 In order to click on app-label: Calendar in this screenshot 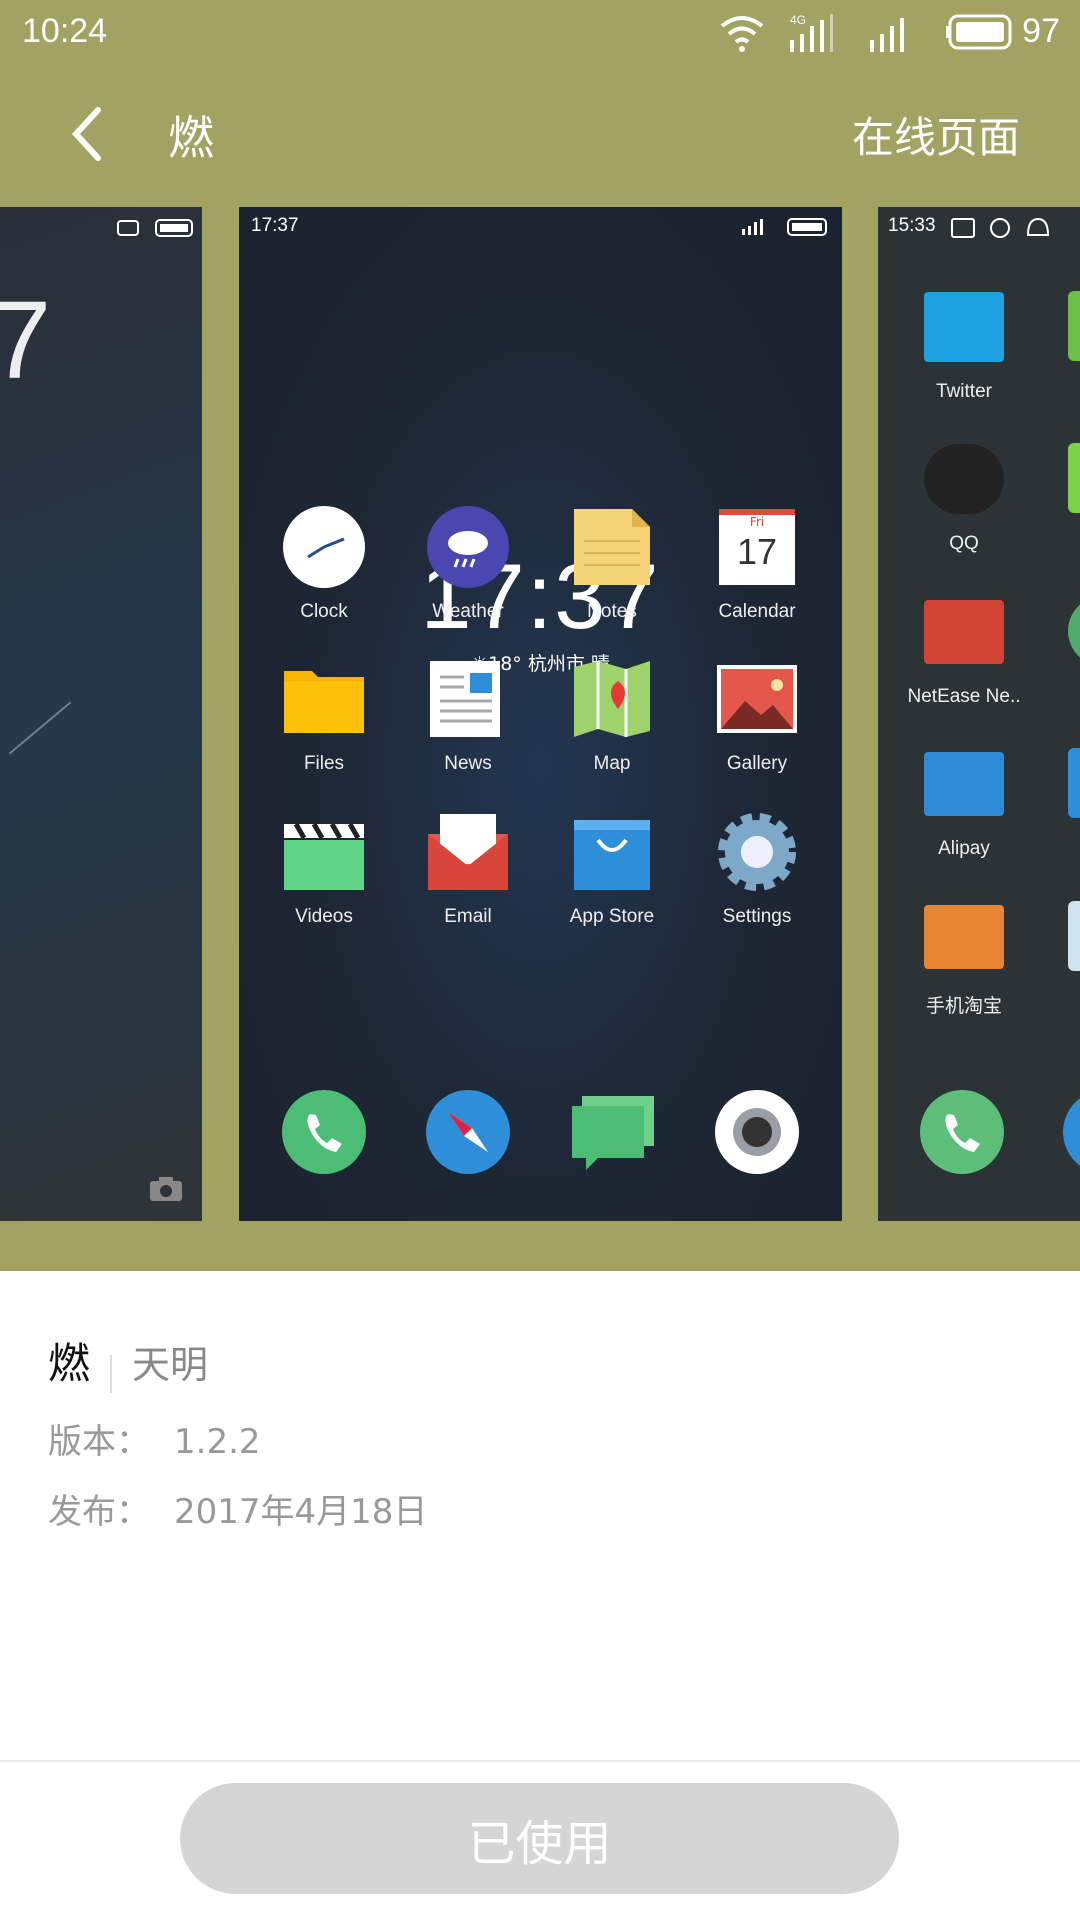, I will do `click(757, 611)`.